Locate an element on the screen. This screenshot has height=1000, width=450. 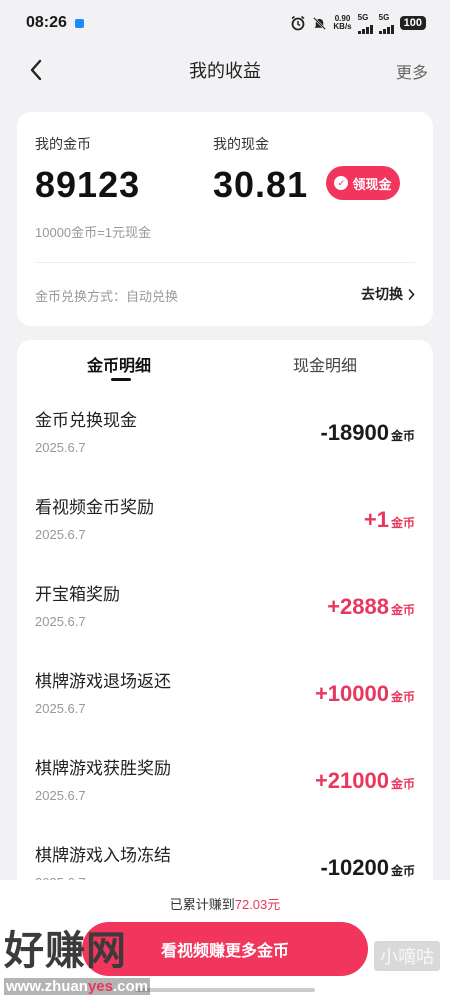
record-amount-value: +1 is located at coordinates (376, 519).